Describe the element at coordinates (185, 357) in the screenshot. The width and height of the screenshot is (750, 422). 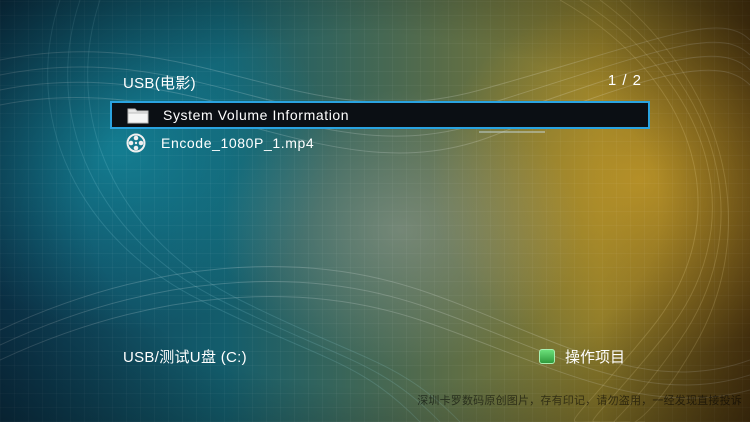
I see `device-path: USB/测试U盘 (C:)` at that location.